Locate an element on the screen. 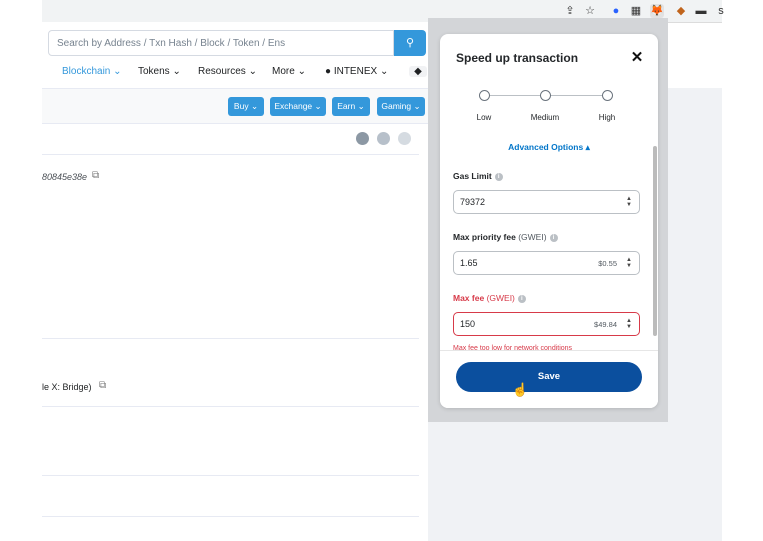 The height and width of the screenshot is (541, 763). buy-button: Buy ⌄ is located at coordinates (246, 106).